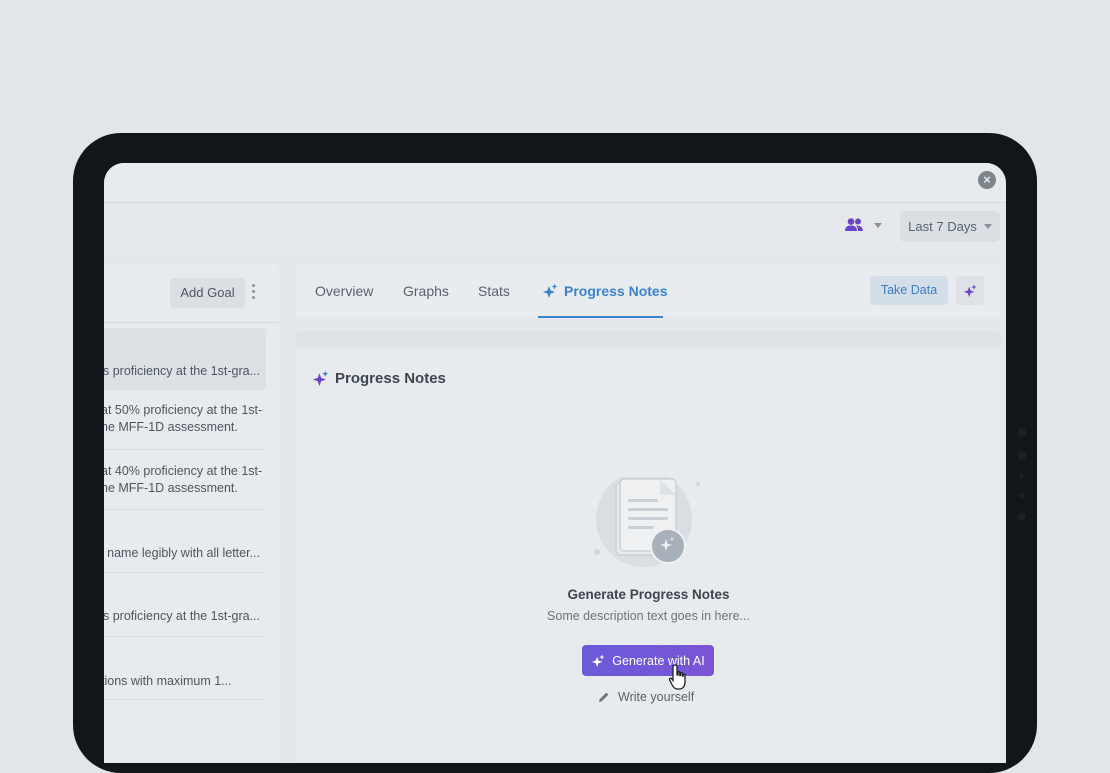 The width and height of the screenshot is (1110, 773). Describe the element at coordinates (647, 522) in the screenshot. I see `document-illustration` at that location.